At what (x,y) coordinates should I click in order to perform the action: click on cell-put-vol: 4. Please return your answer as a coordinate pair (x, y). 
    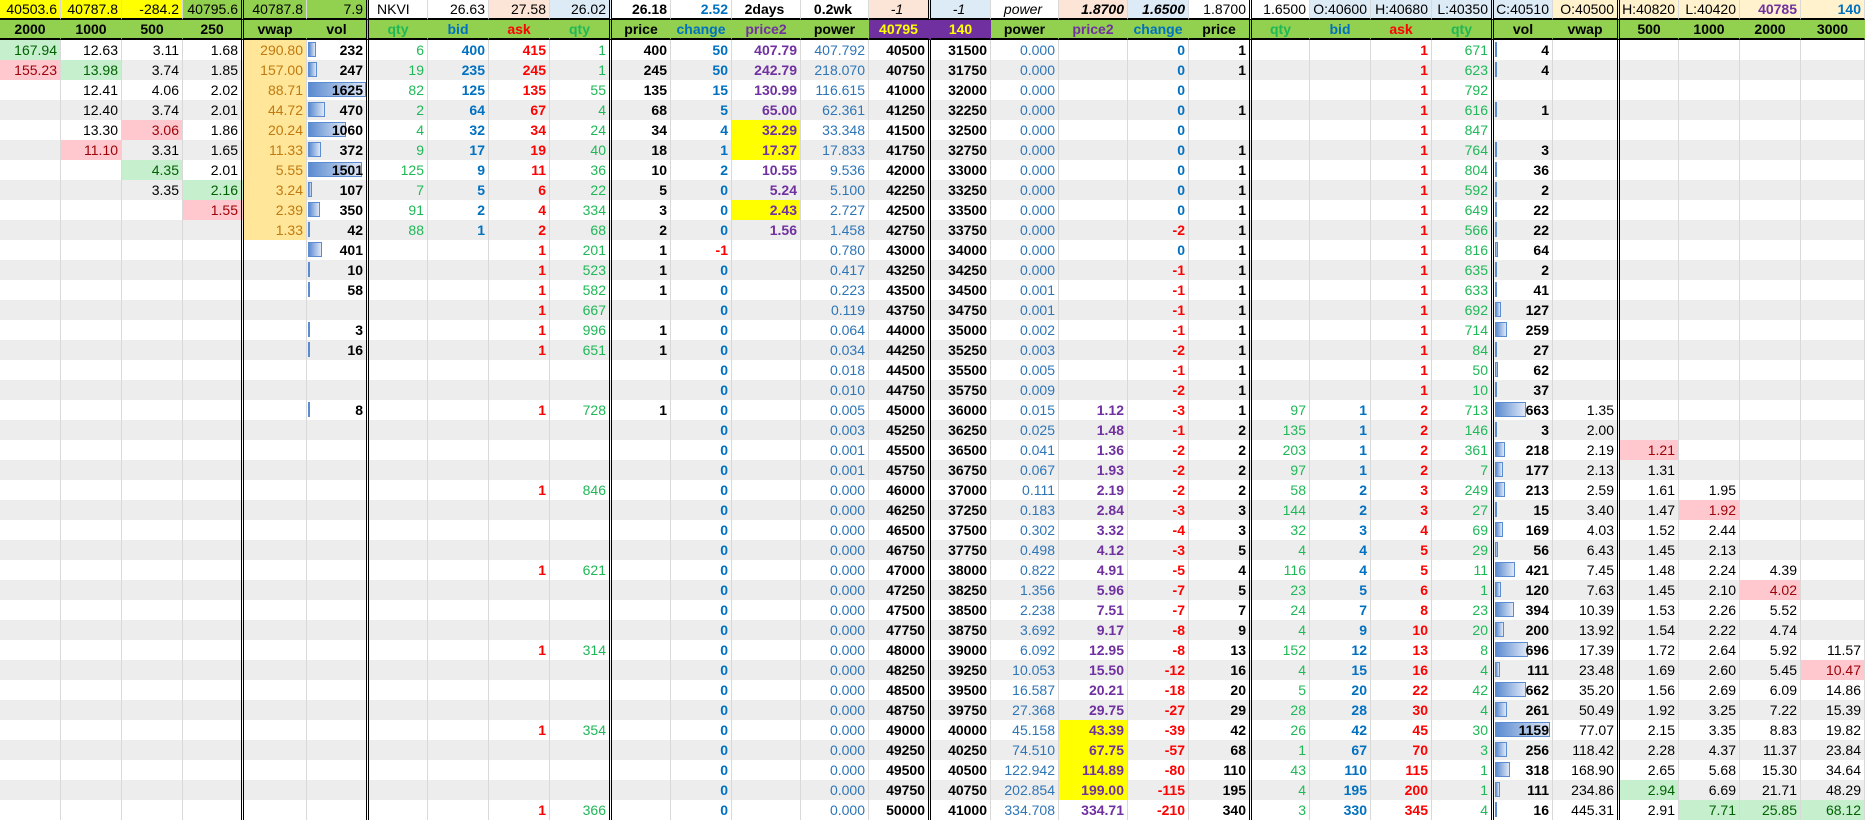
    Looking at the image, I should click on (1523, 50).